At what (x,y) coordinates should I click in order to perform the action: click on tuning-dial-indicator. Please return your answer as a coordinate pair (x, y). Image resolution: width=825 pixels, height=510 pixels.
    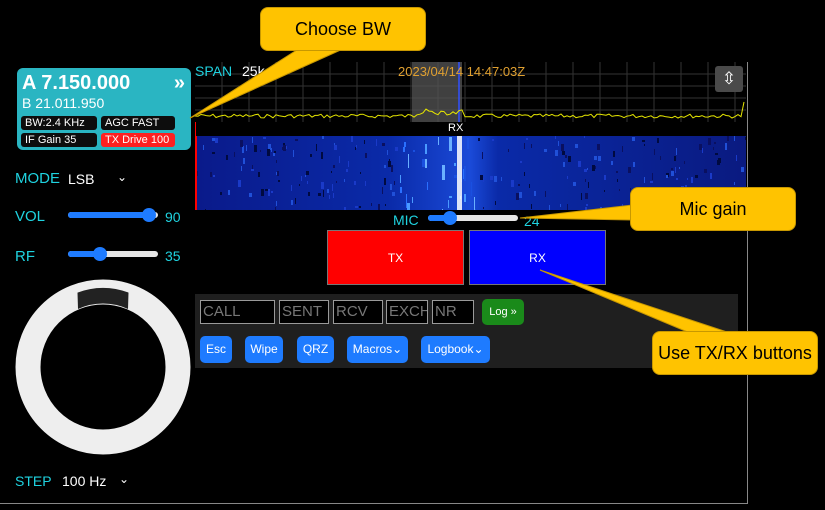
    Looking at the image, I should click on (103, 298).